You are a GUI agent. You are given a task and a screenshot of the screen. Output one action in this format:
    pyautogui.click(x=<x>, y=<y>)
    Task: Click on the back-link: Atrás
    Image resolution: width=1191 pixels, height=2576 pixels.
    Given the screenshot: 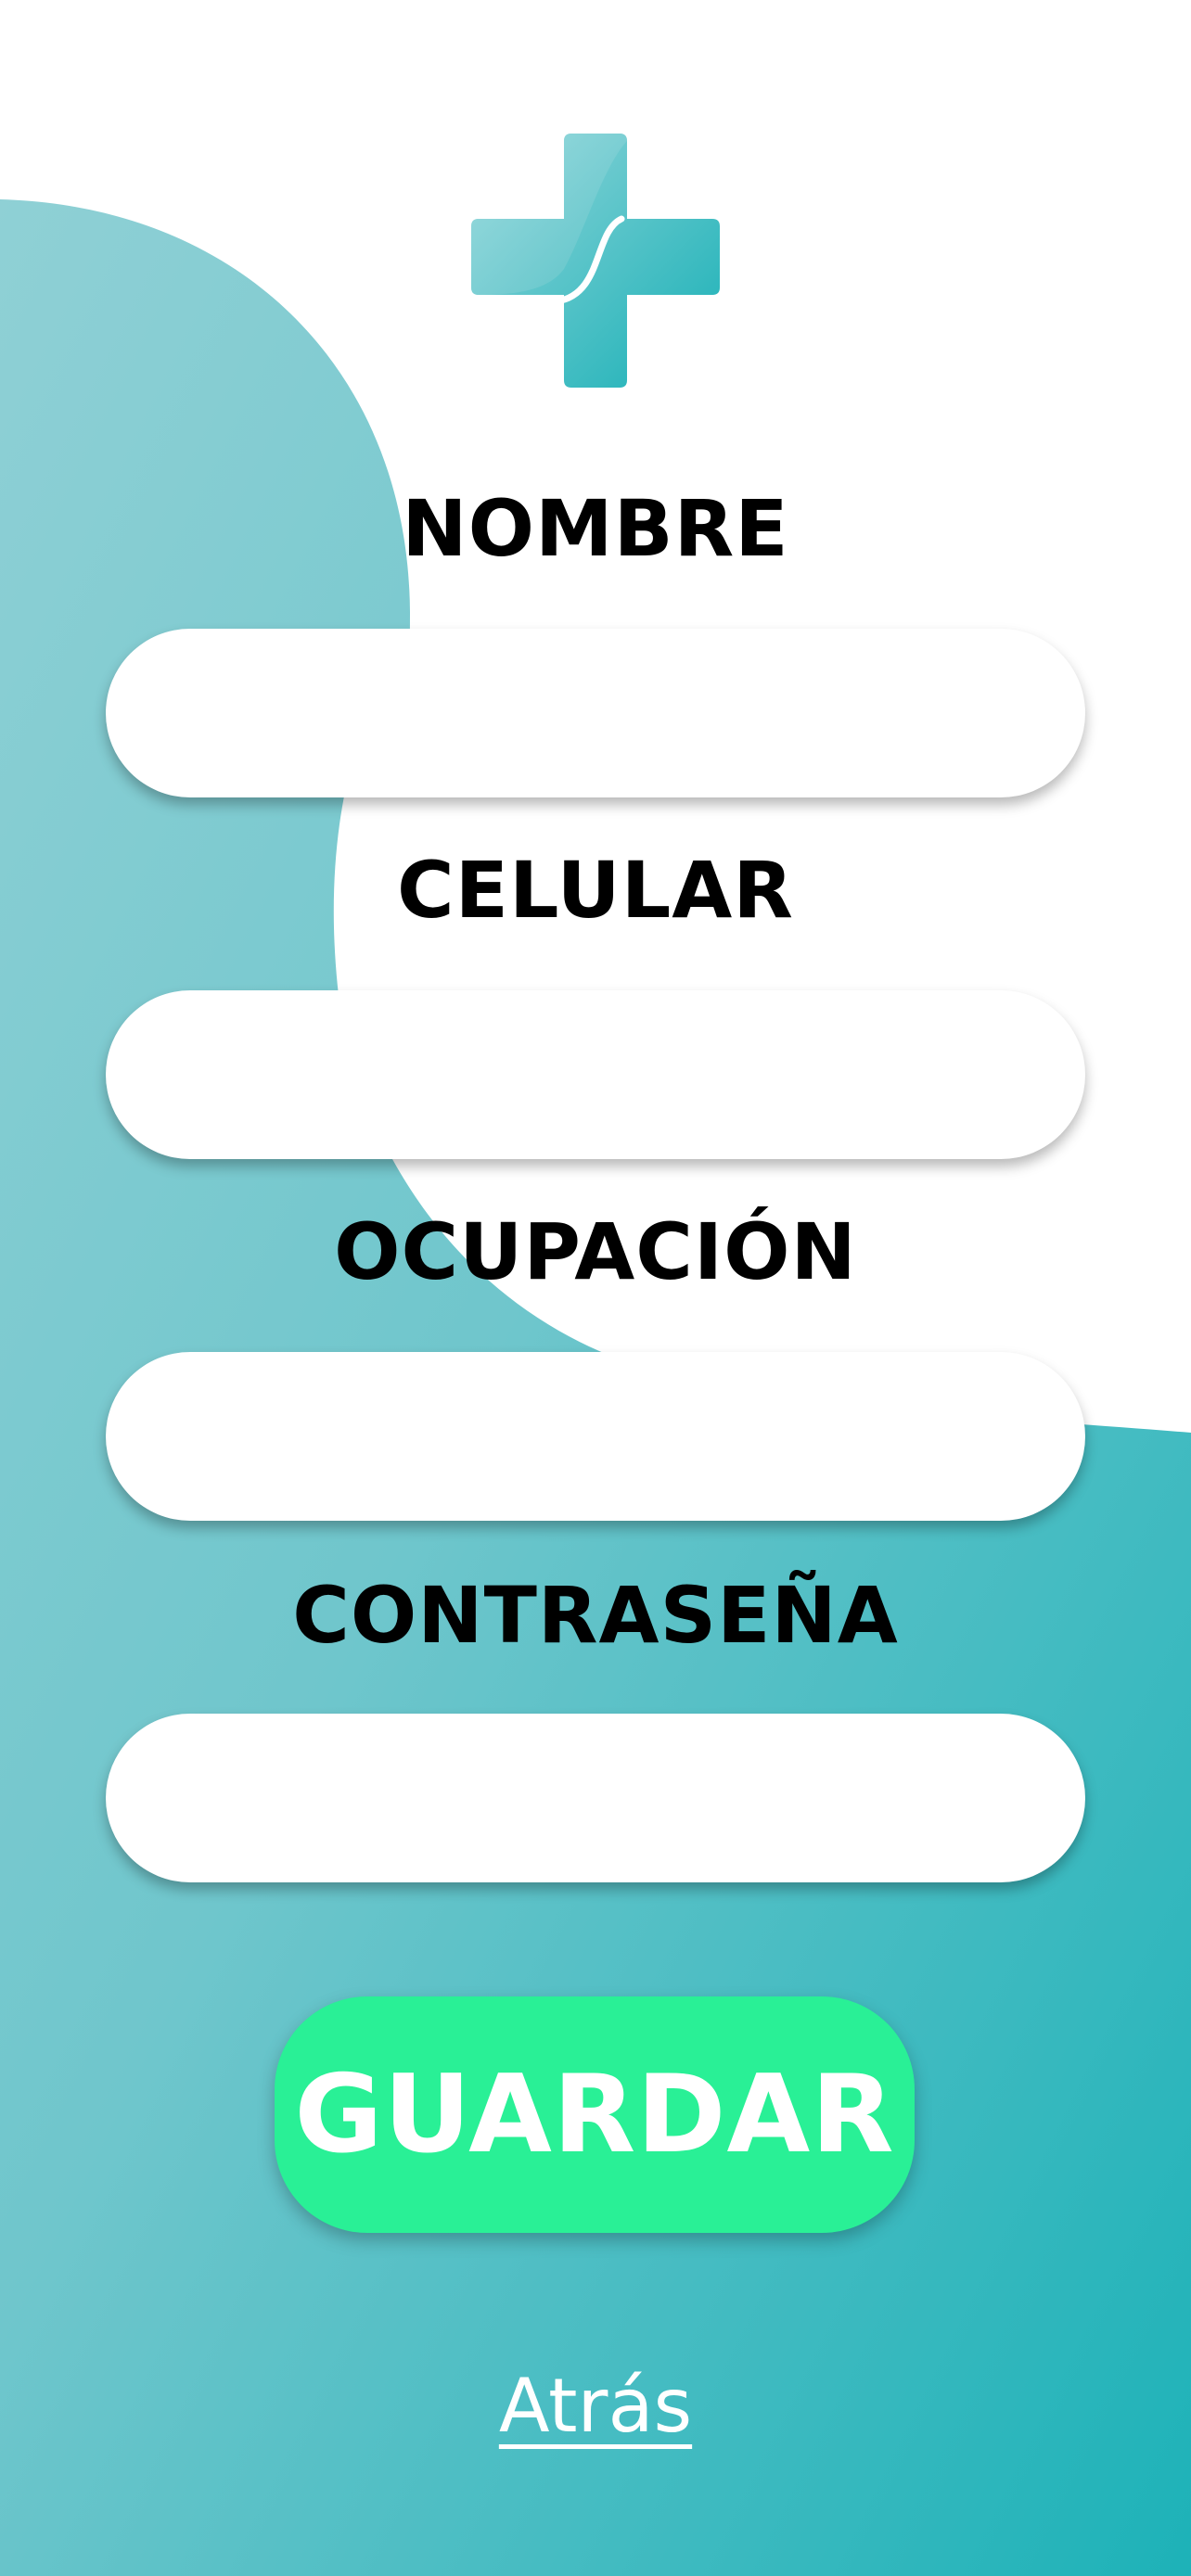 What is the action you would take?
    pyautogui.click(x=595, y=2406)
    